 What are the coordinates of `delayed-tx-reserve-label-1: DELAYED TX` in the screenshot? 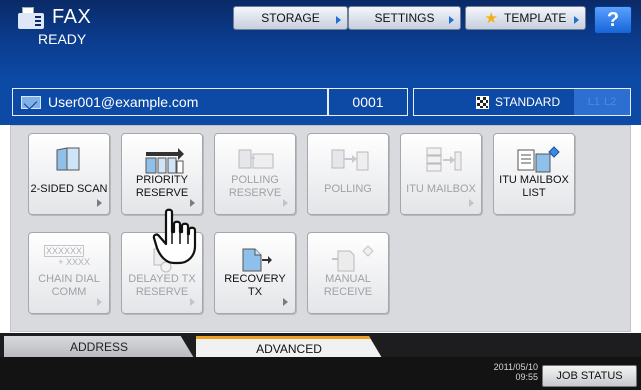 It's located at (162, 279).